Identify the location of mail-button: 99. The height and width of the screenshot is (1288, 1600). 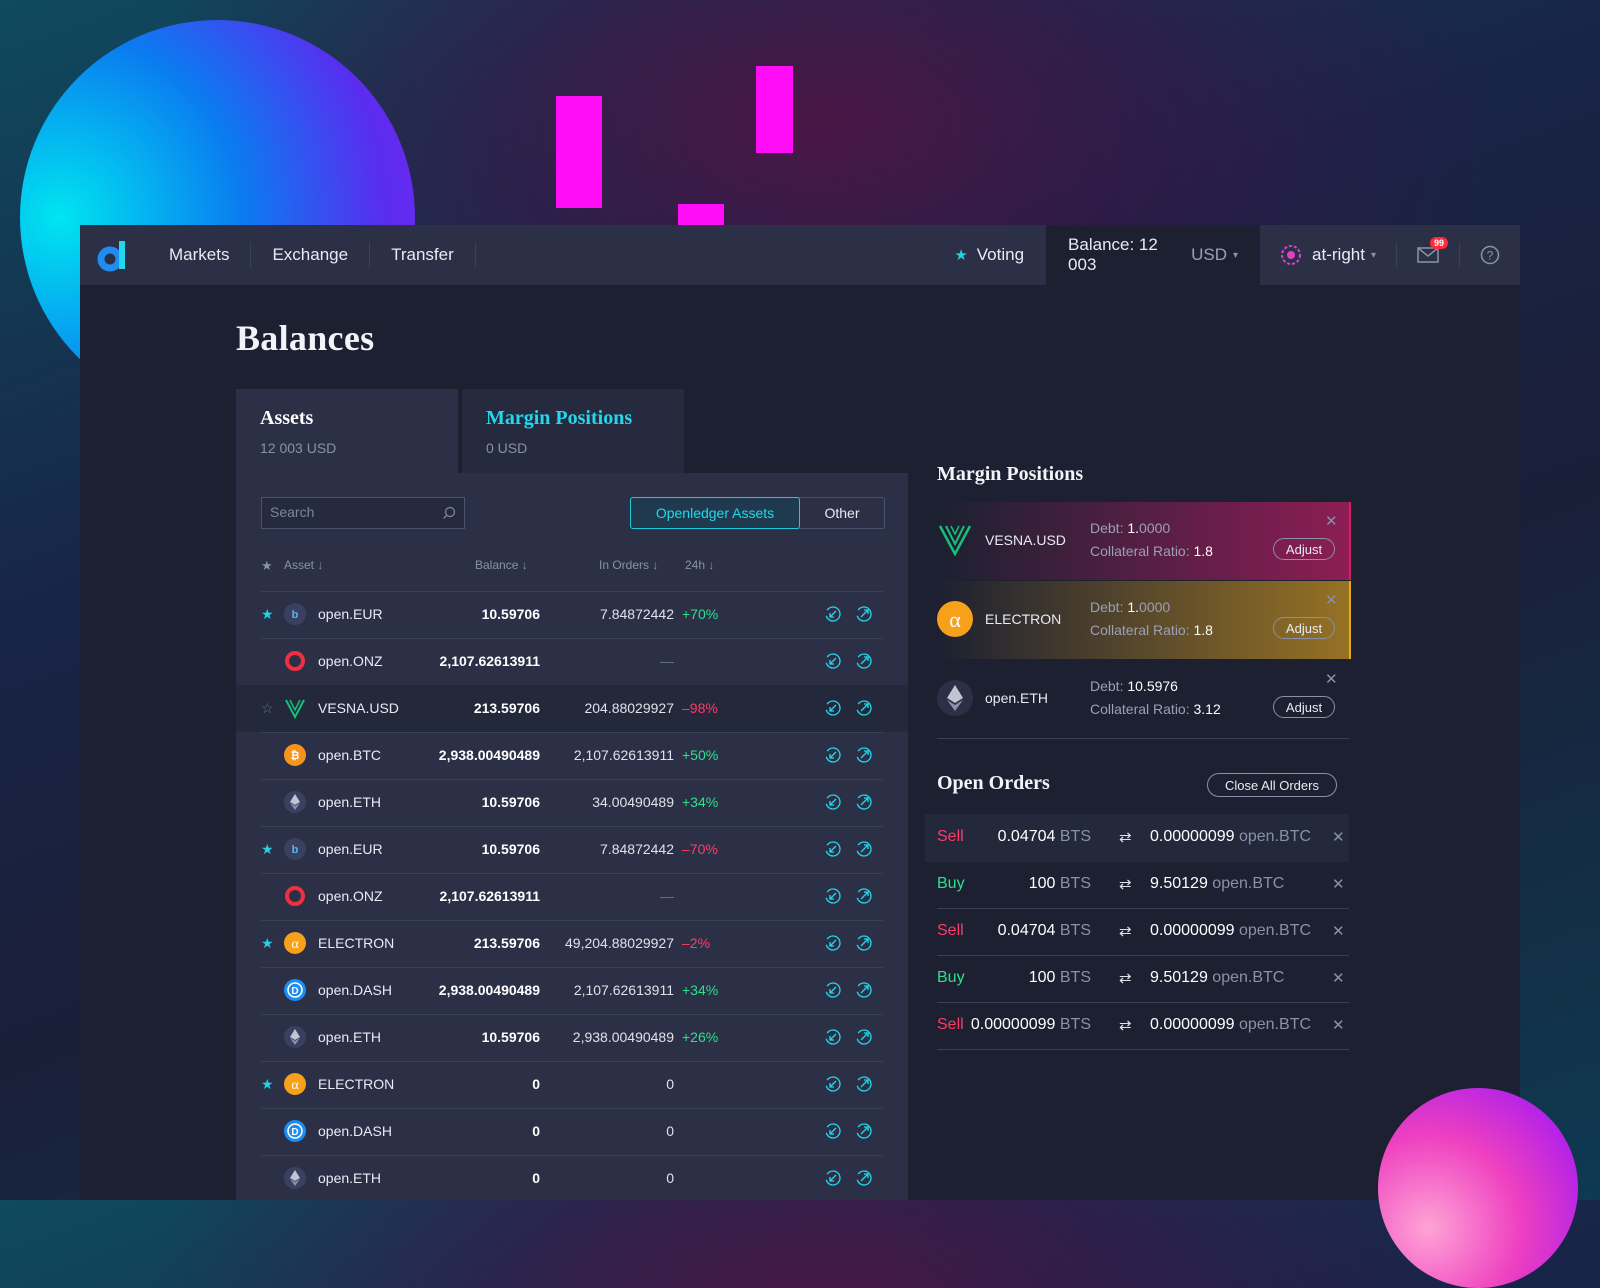
(1428, 252).